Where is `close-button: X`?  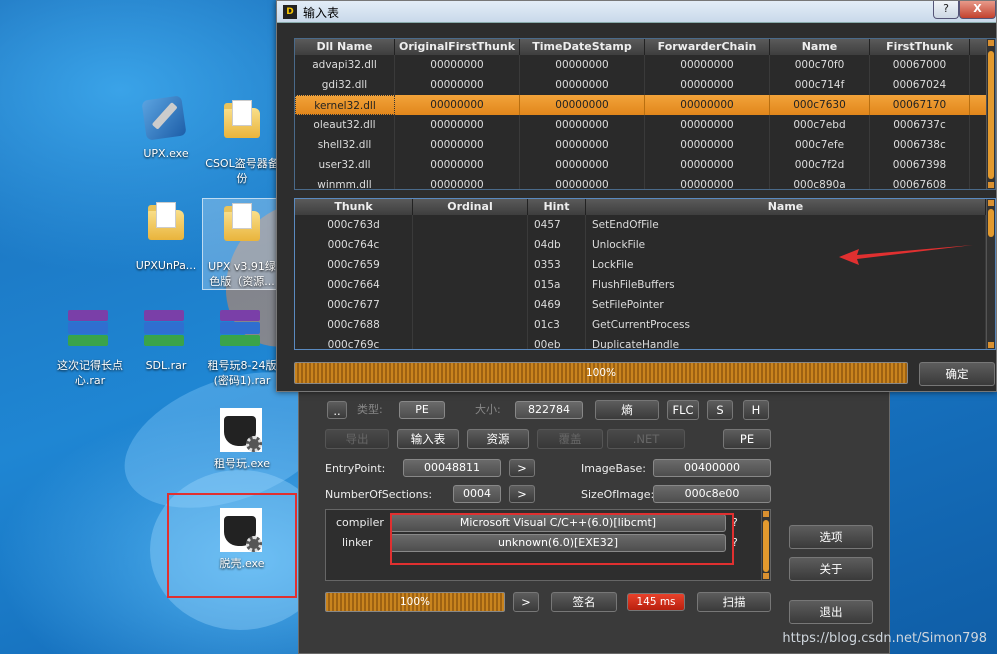 close-button: X is located at coordinates (977, 10).